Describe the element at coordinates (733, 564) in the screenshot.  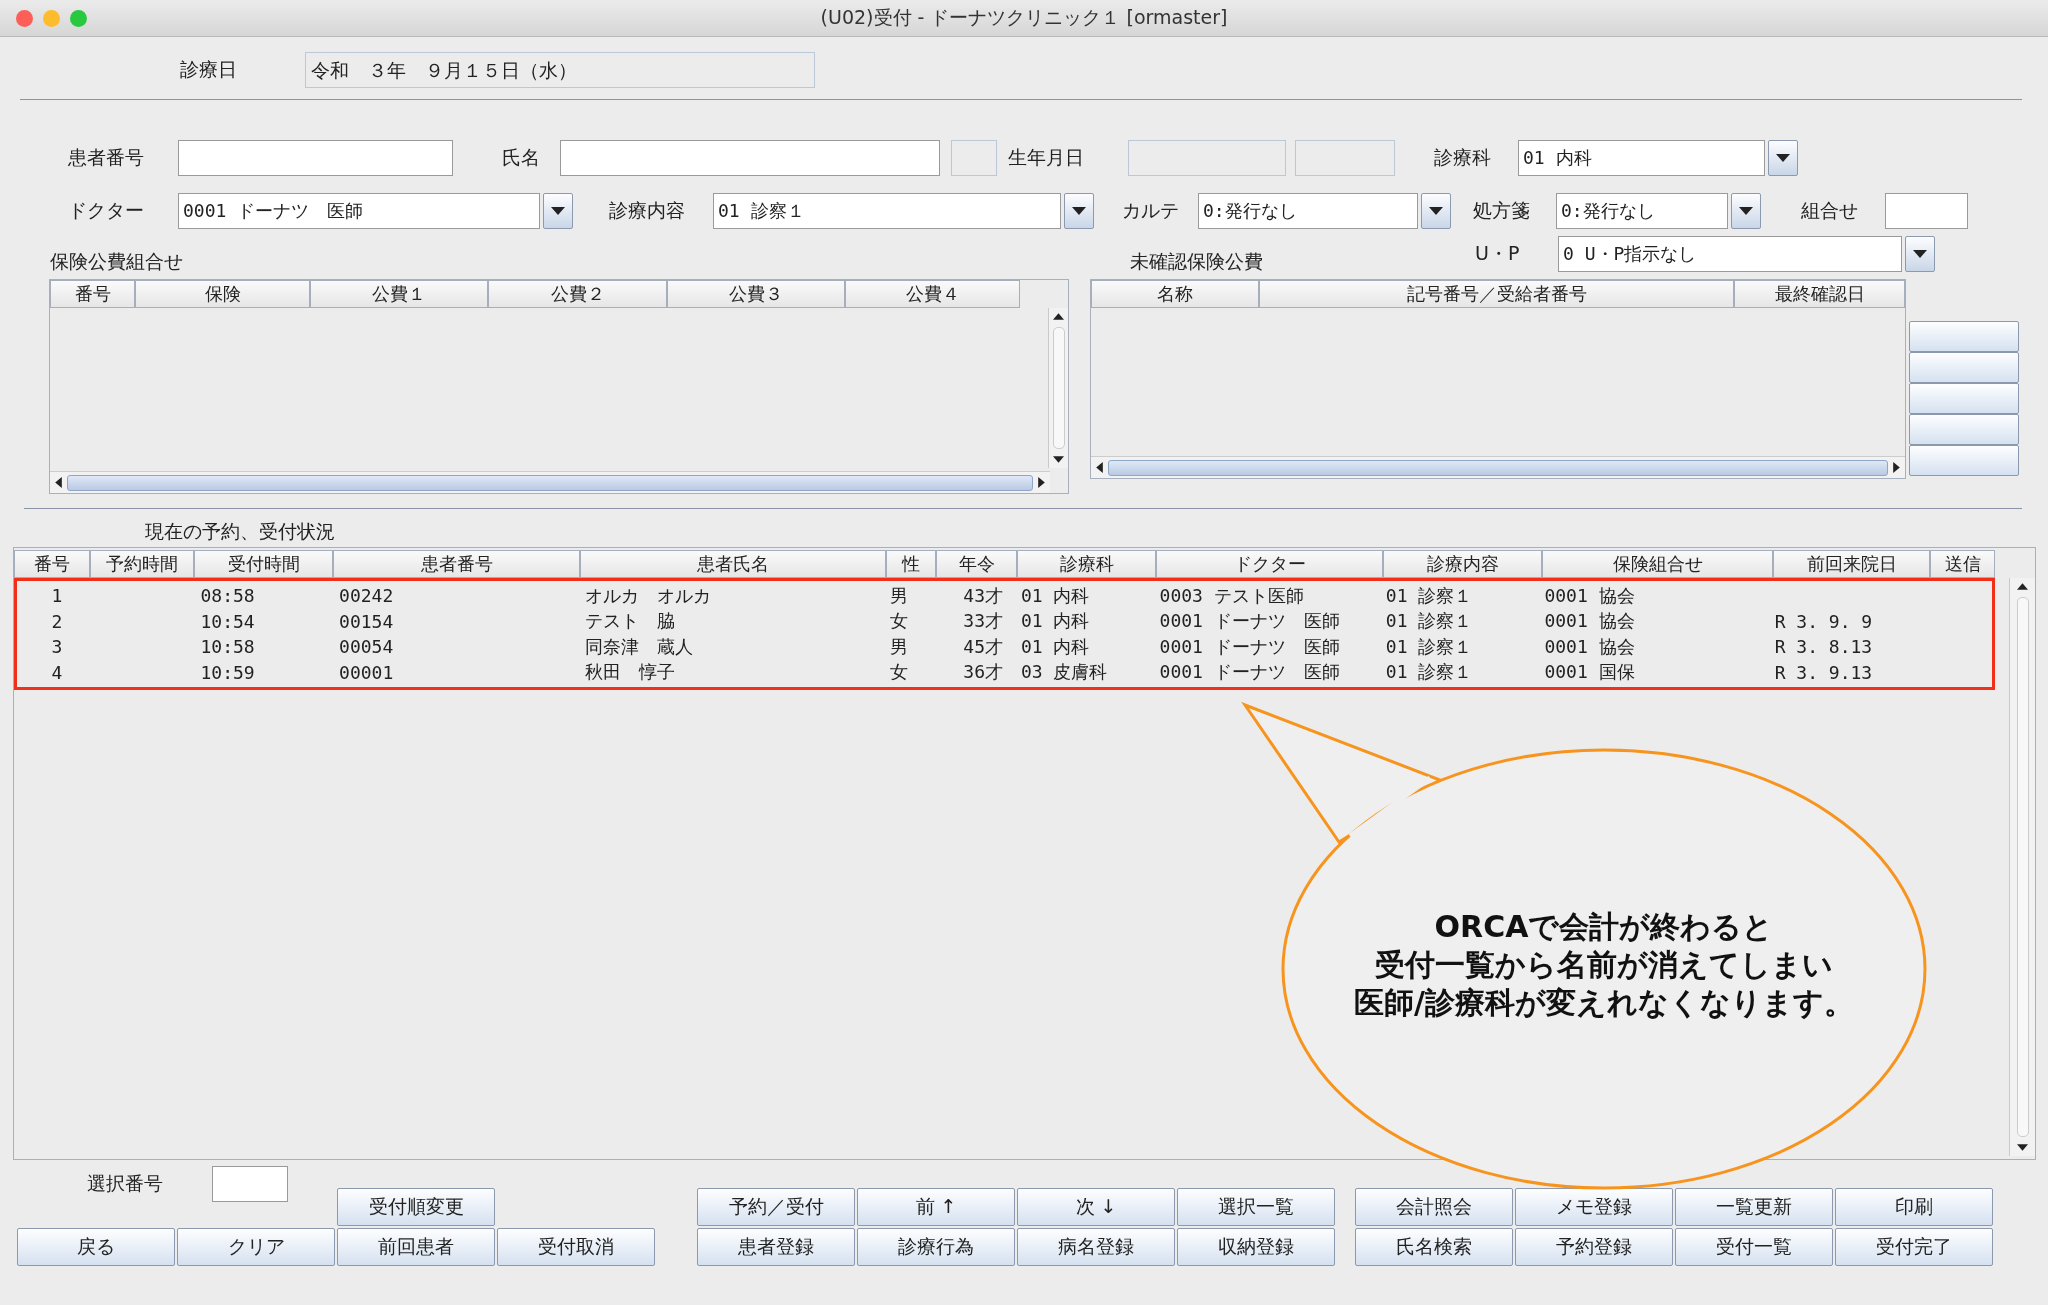
I see `column-header: 患者氏名` at that location.